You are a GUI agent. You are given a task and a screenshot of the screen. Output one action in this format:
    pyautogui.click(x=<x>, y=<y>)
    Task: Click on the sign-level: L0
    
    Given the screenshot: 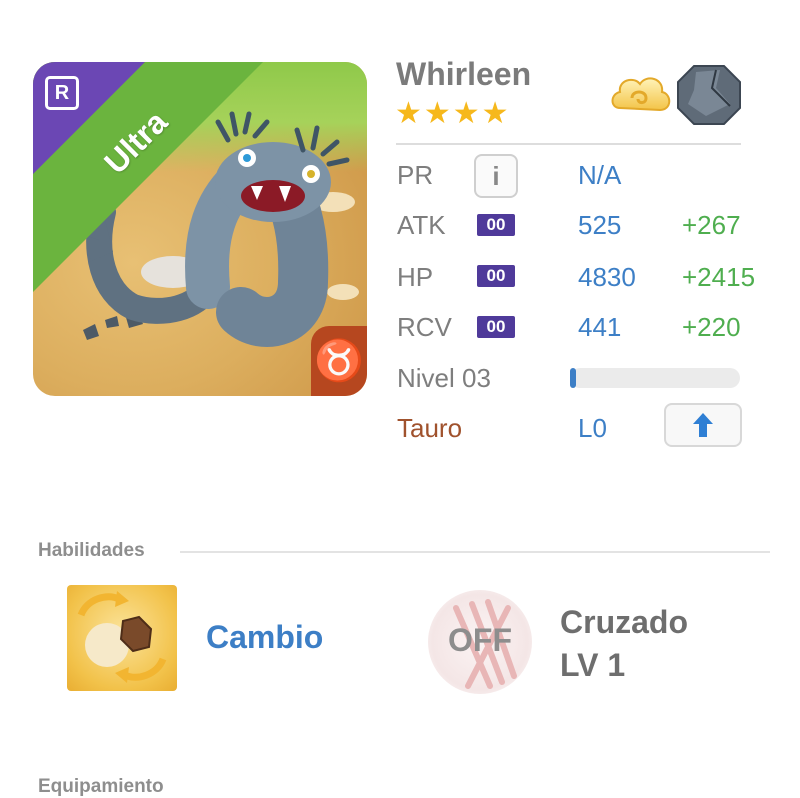 What is the action you would take?
    pyautogui.click(x=592, y=428)
    